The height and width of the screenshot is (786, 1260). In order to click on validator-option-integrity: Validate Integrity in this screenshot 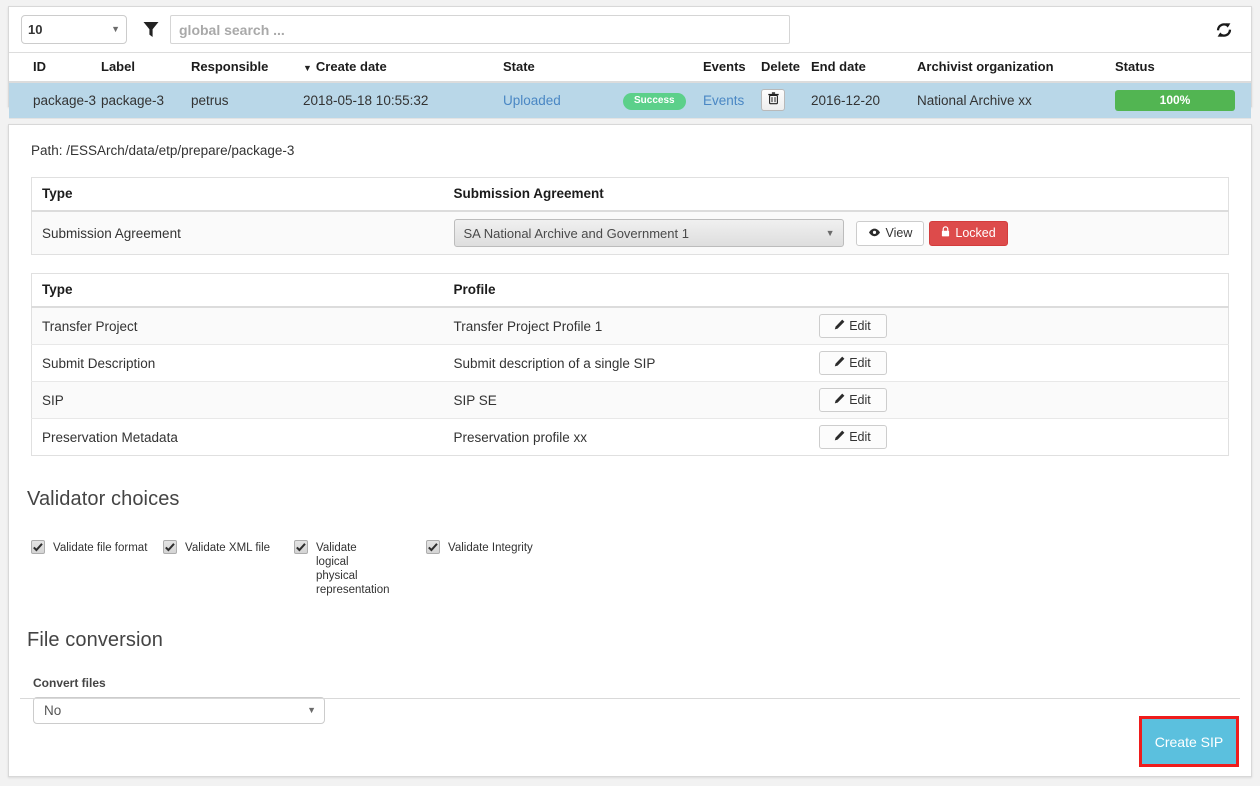, I will do `click(506, 568)`.